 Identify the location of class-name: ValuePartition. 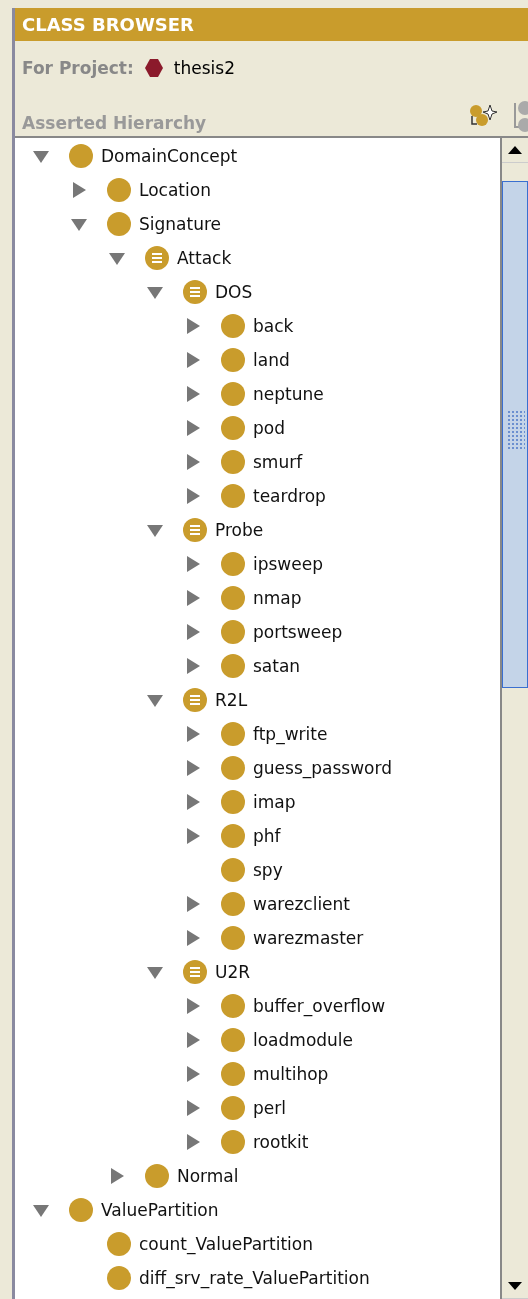
(160, 1210).